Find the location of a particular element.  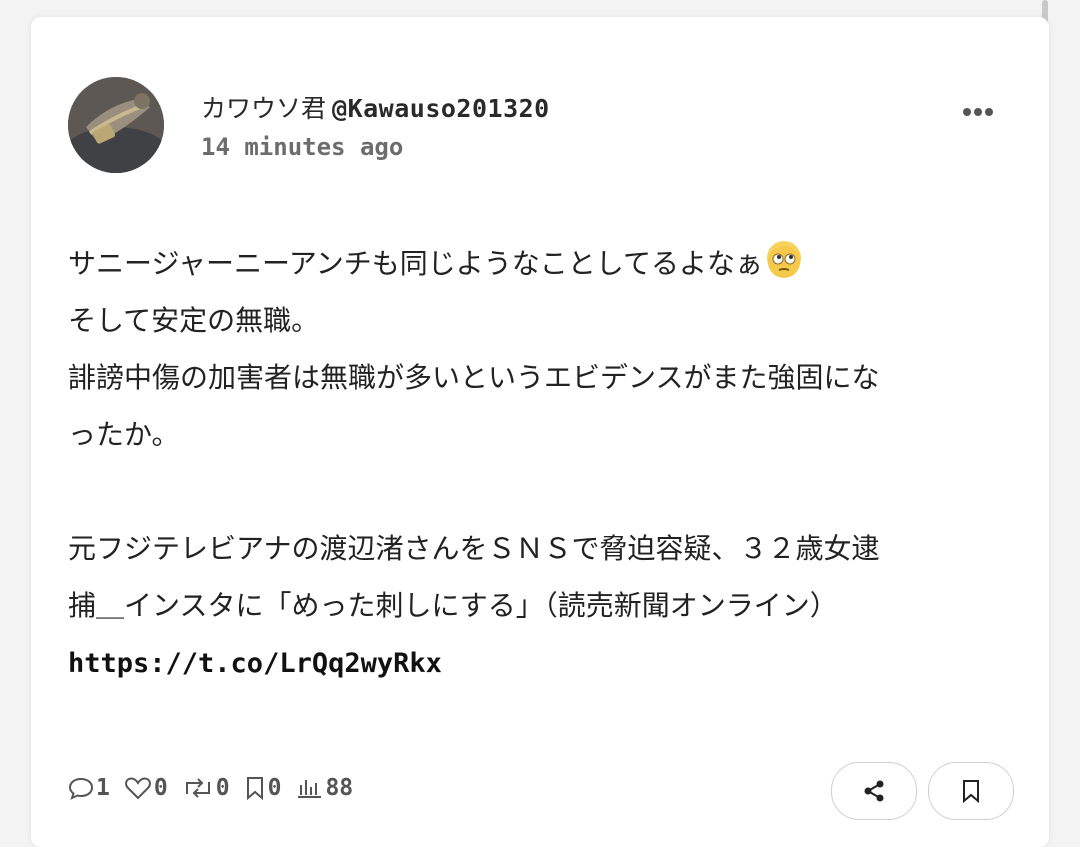

views-stat: 88 is located at coordinates (324, 788).